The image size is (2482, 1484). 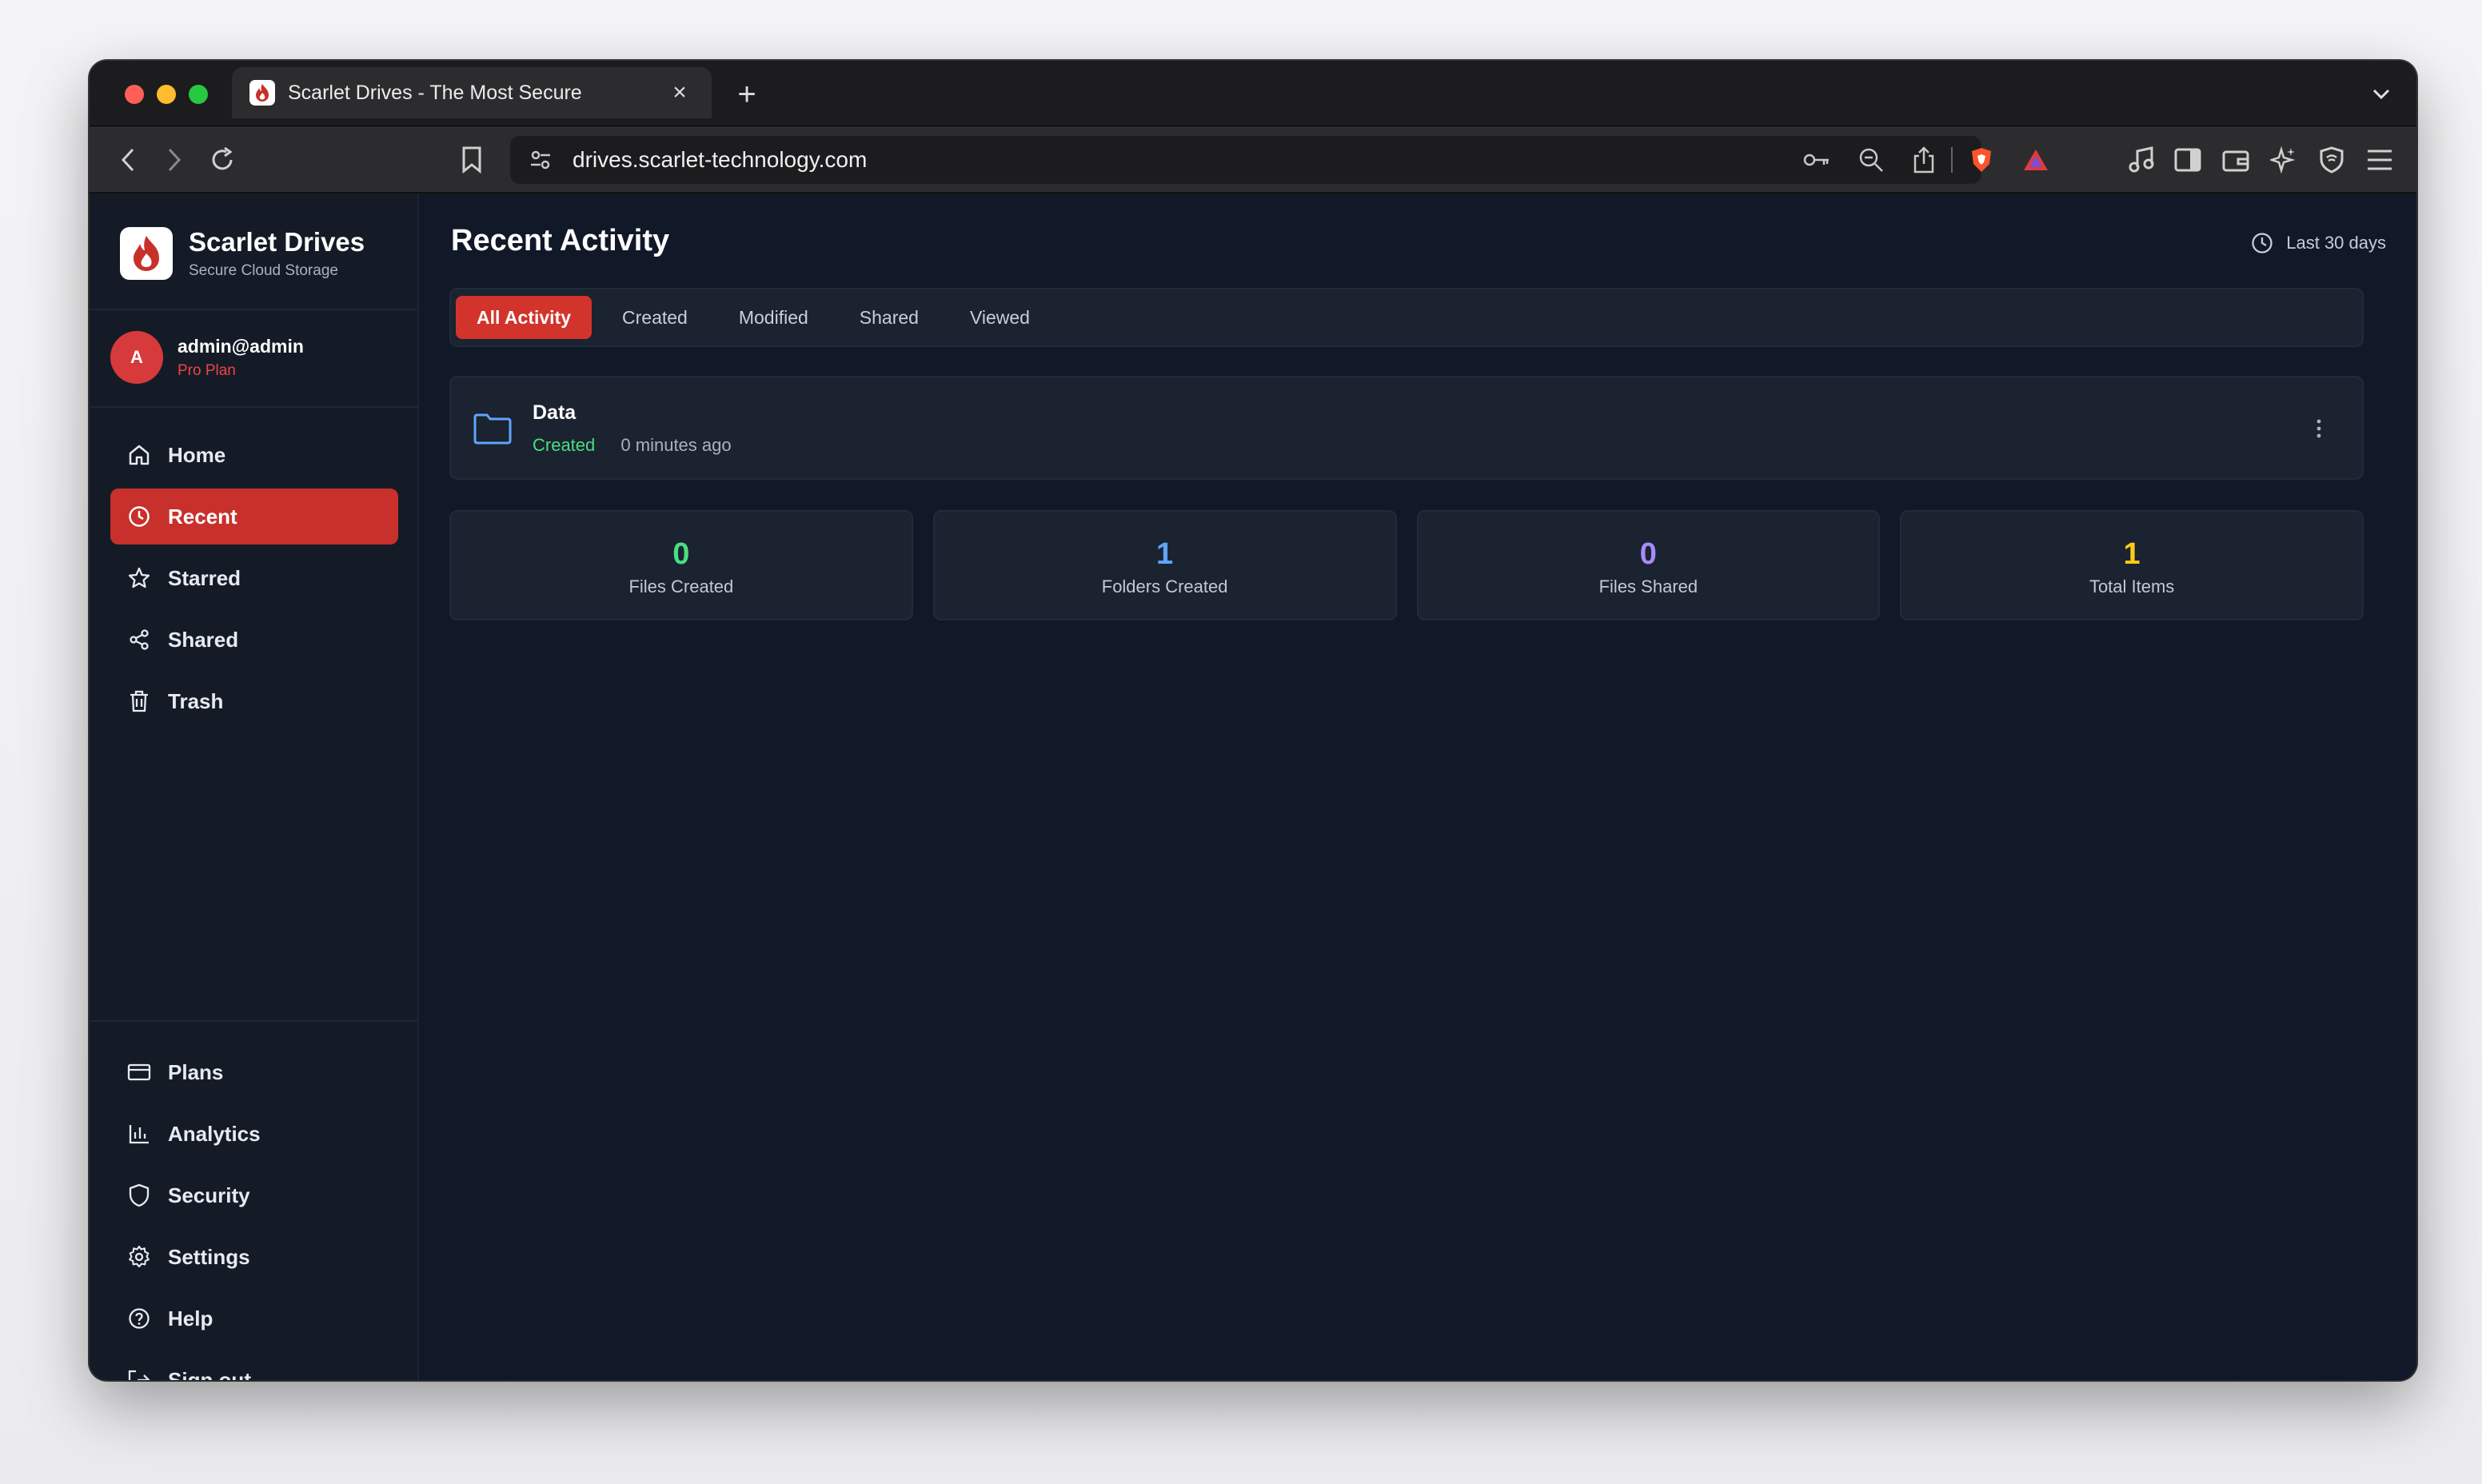 I want to click on sidebar-item-label: Sign out, so click(x=209, y=1374).